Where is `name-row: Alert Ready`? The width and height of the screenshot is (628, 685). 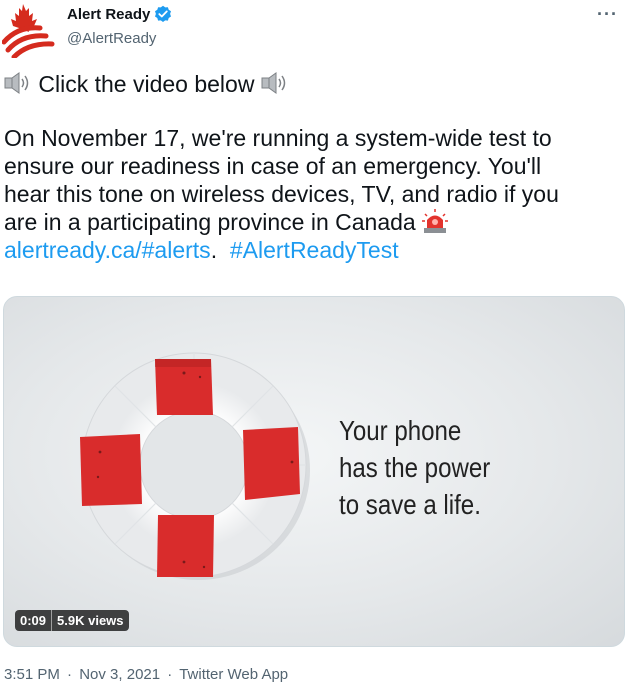 name-row: Alert Ready is located at coordinates (119, 14).